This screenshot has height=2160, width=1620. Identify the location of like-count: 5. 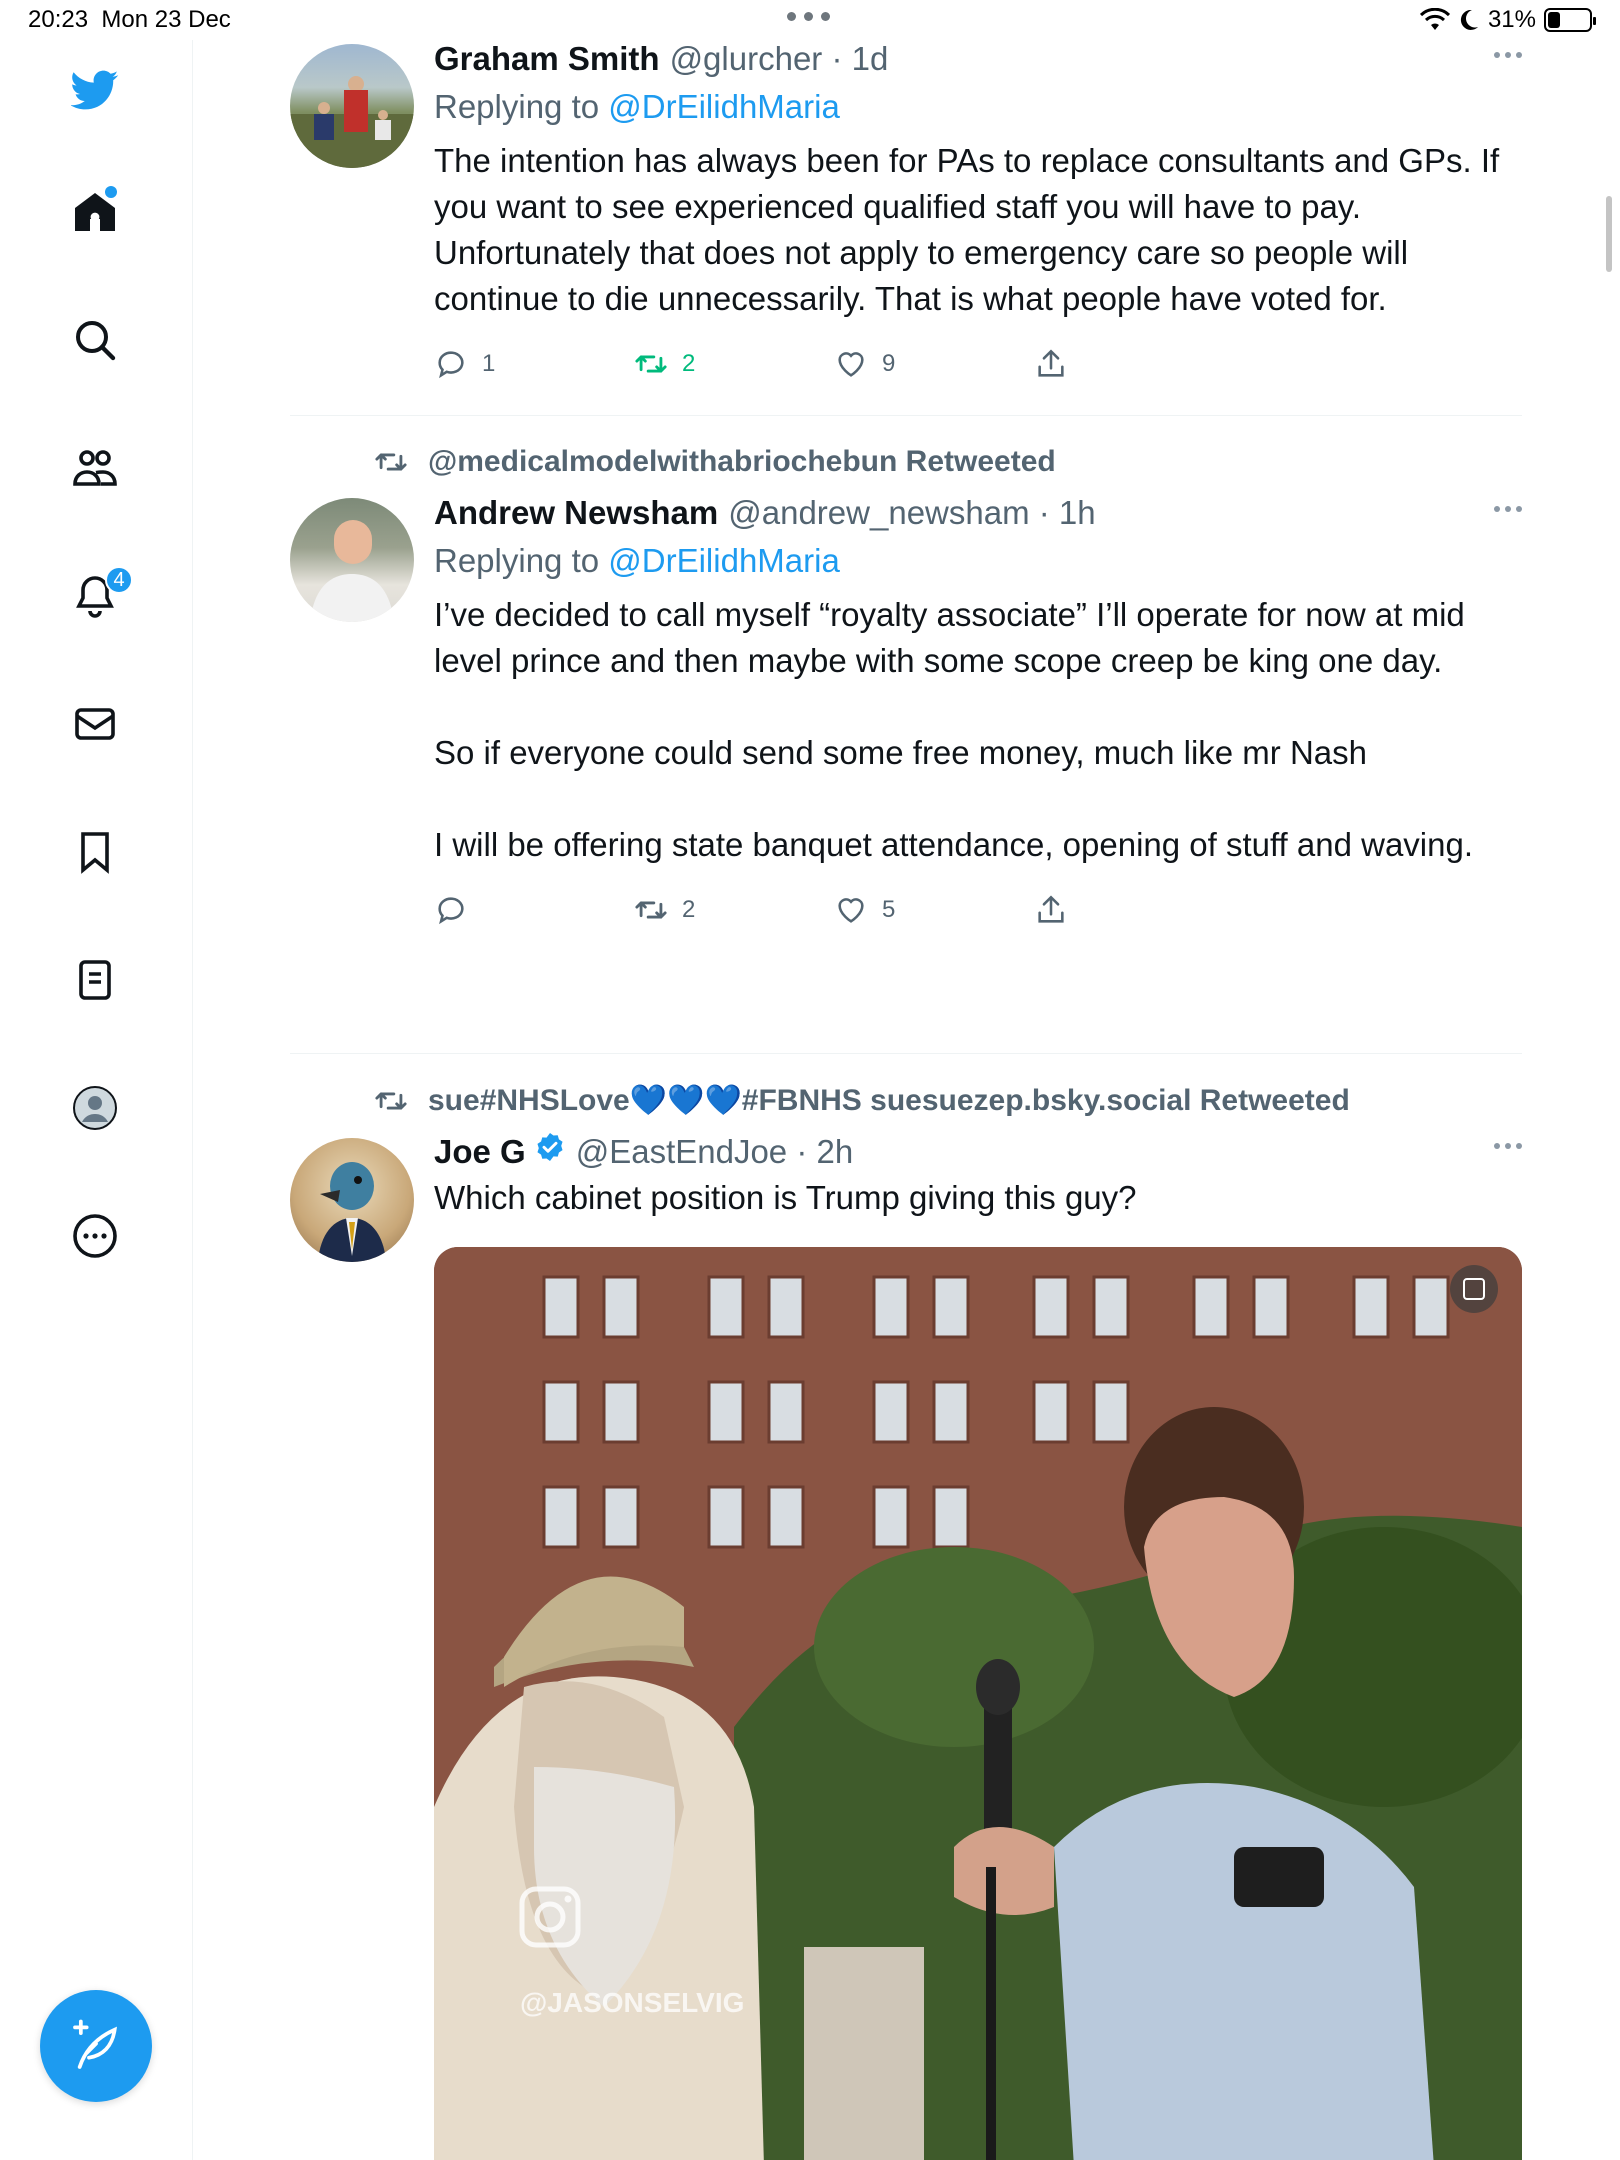
(889, 909).